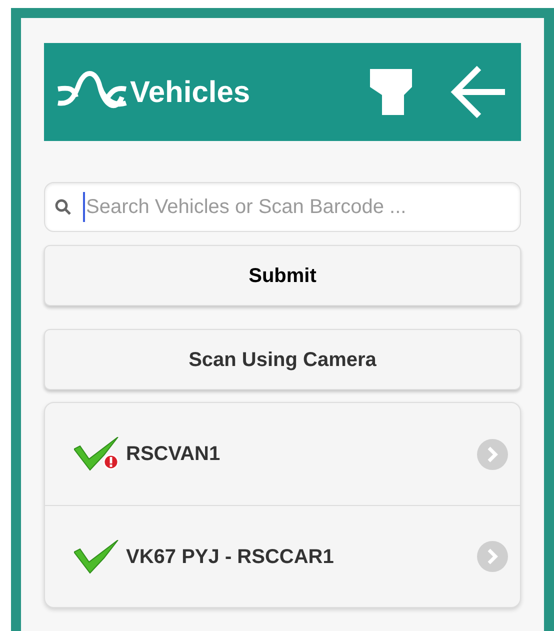 This screenshot has height=631, width=554. What do you see at coordinates (282, 275) in the screenshot?
I see `submit-button: Submit` at bounding box center [282, 275].